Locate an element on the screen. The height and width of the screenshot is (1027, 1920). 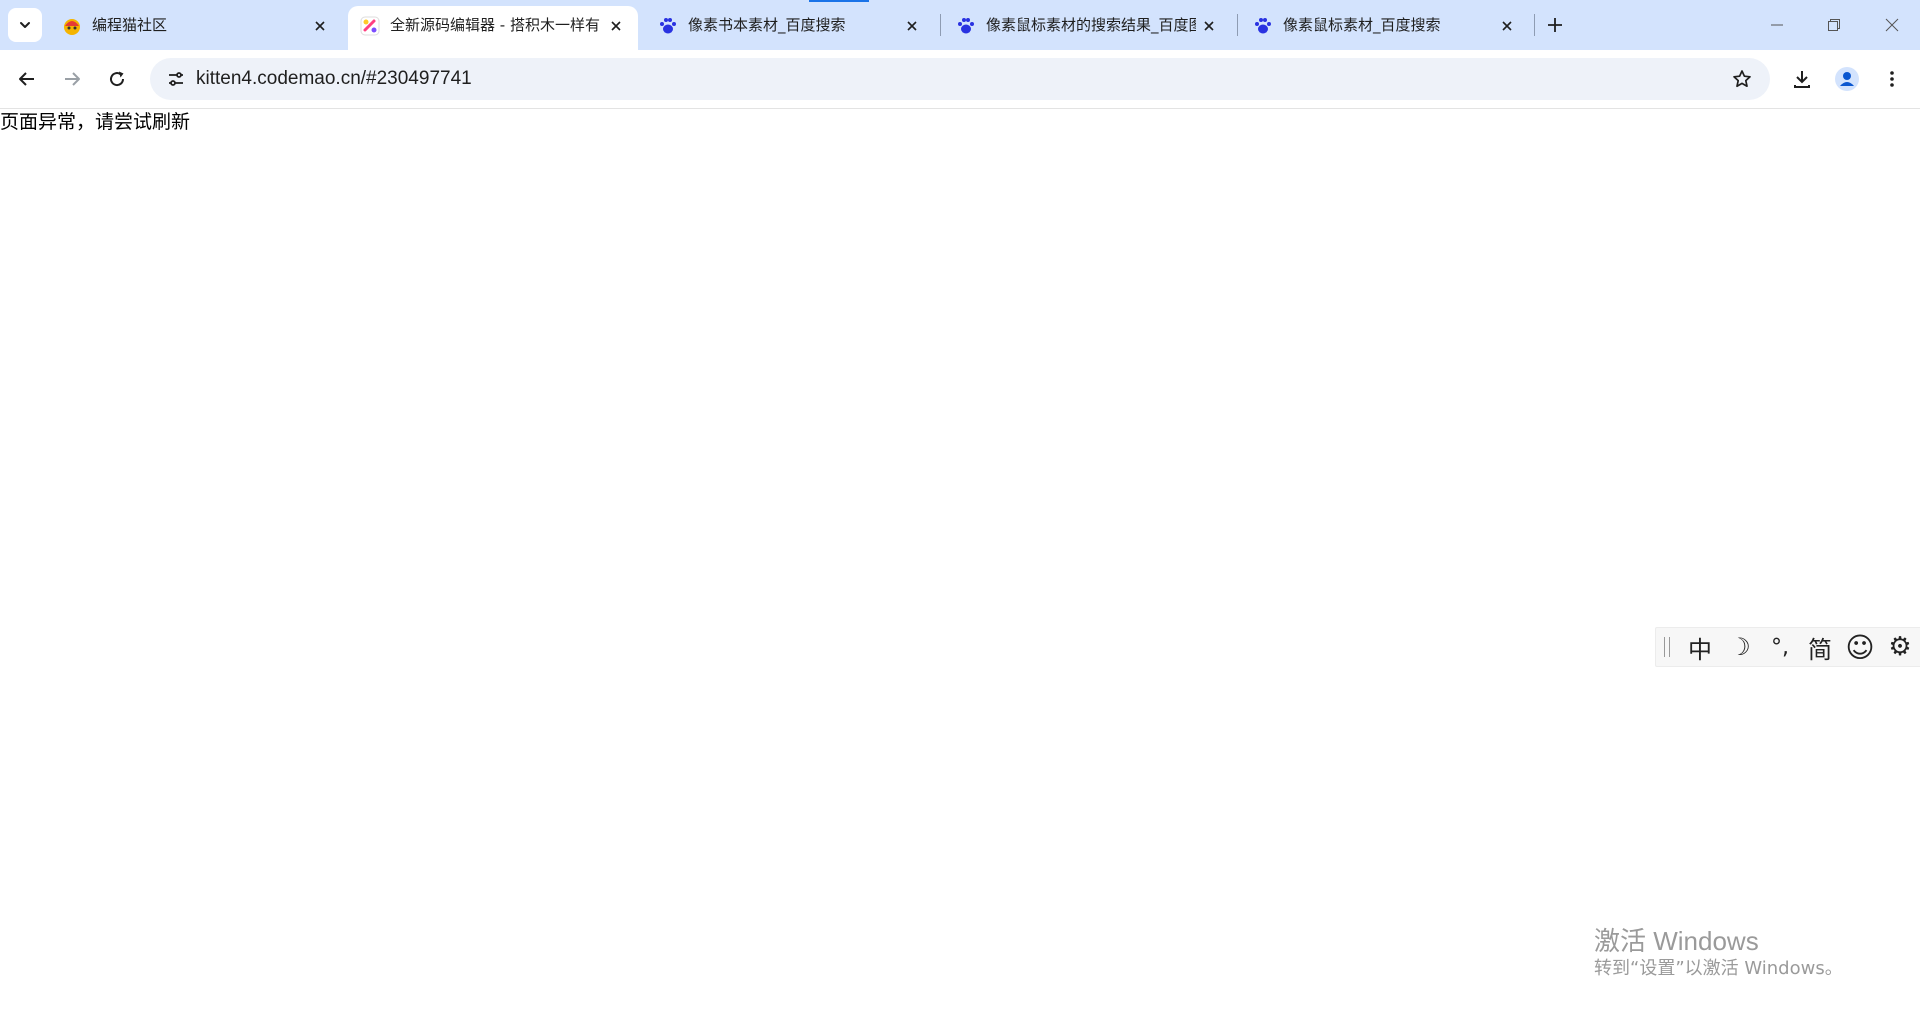
plus-icon is located at coordinates (1555, 25).